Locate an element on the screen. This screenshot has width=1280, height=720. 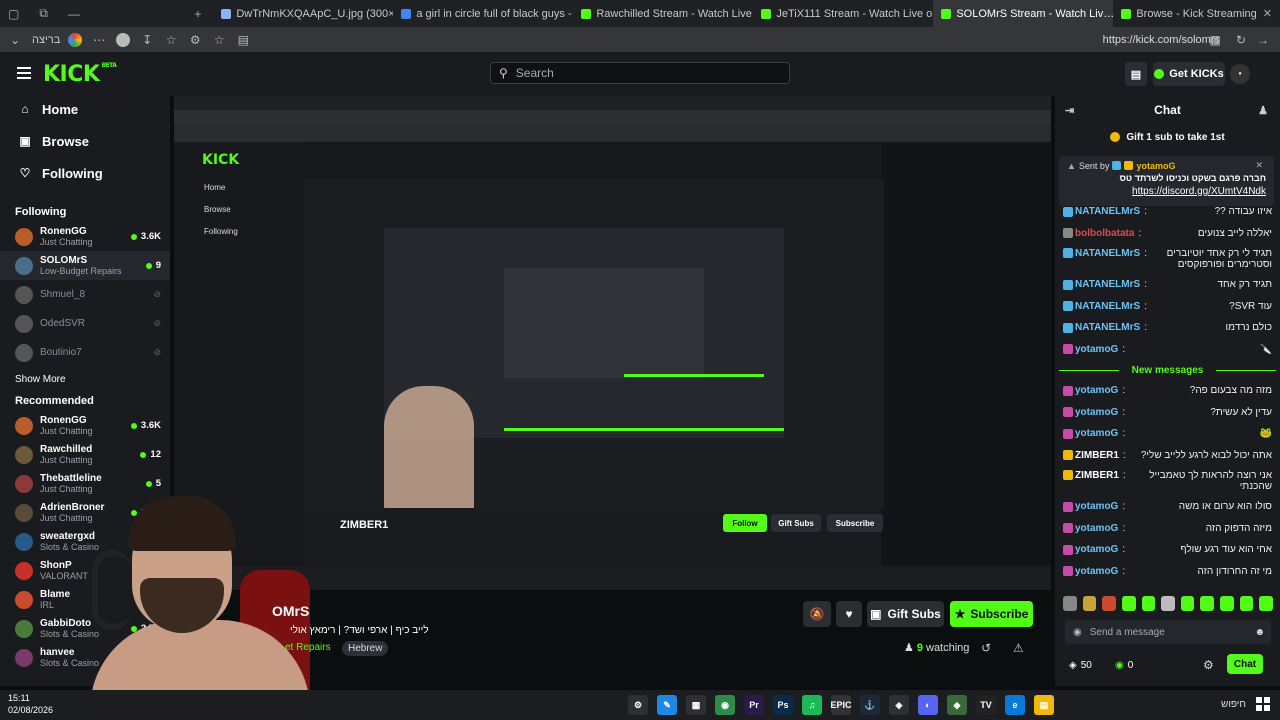
taskbar-app-icon: ✎ is located at coordinates (667, 705).